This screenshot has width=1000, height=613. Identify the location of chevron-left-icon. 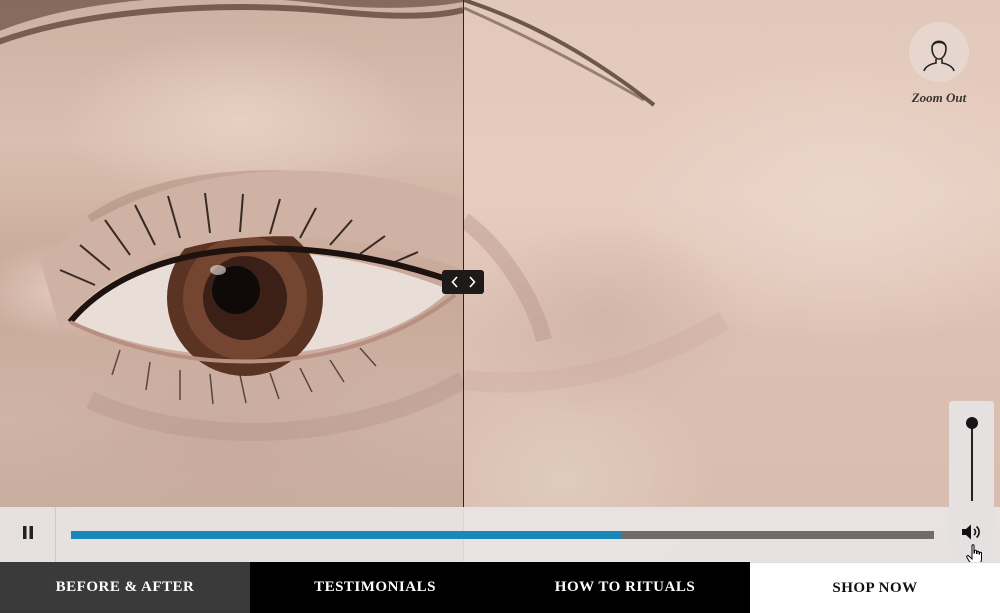
(454, 282).